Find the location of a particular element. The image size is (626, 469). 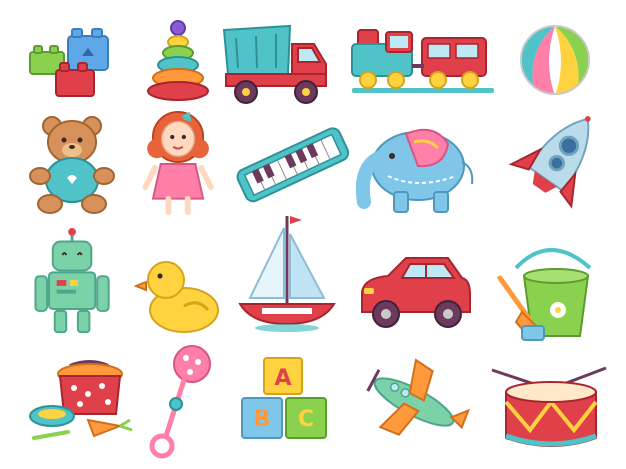

toy-kitchen-pot-icon is located at coordinates (81, 406).